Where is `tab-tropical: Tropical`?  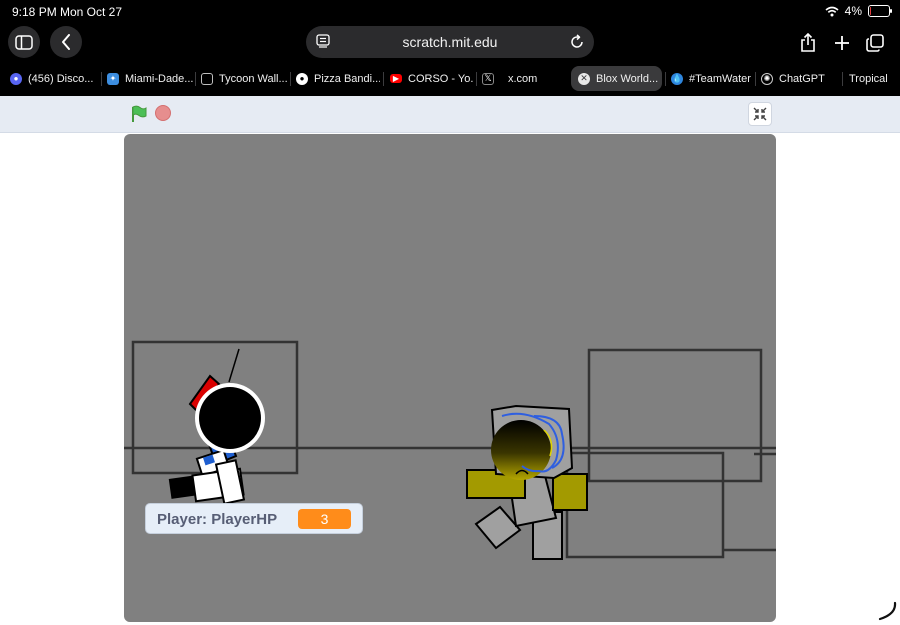 tab-tropical: Tropical is located at coordinates (874, 78).